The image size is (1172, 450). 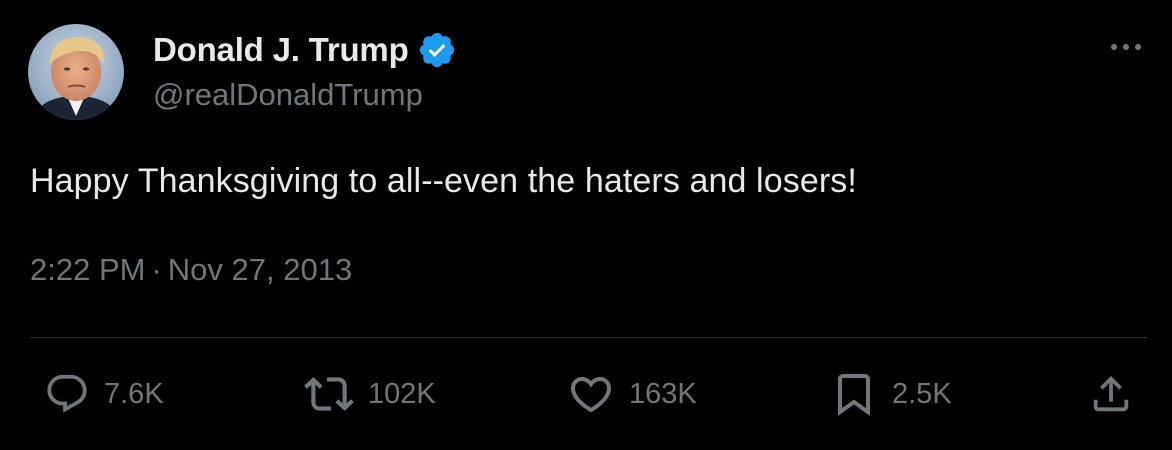 I want to click on share-icon, so click(x=1111, y=393).